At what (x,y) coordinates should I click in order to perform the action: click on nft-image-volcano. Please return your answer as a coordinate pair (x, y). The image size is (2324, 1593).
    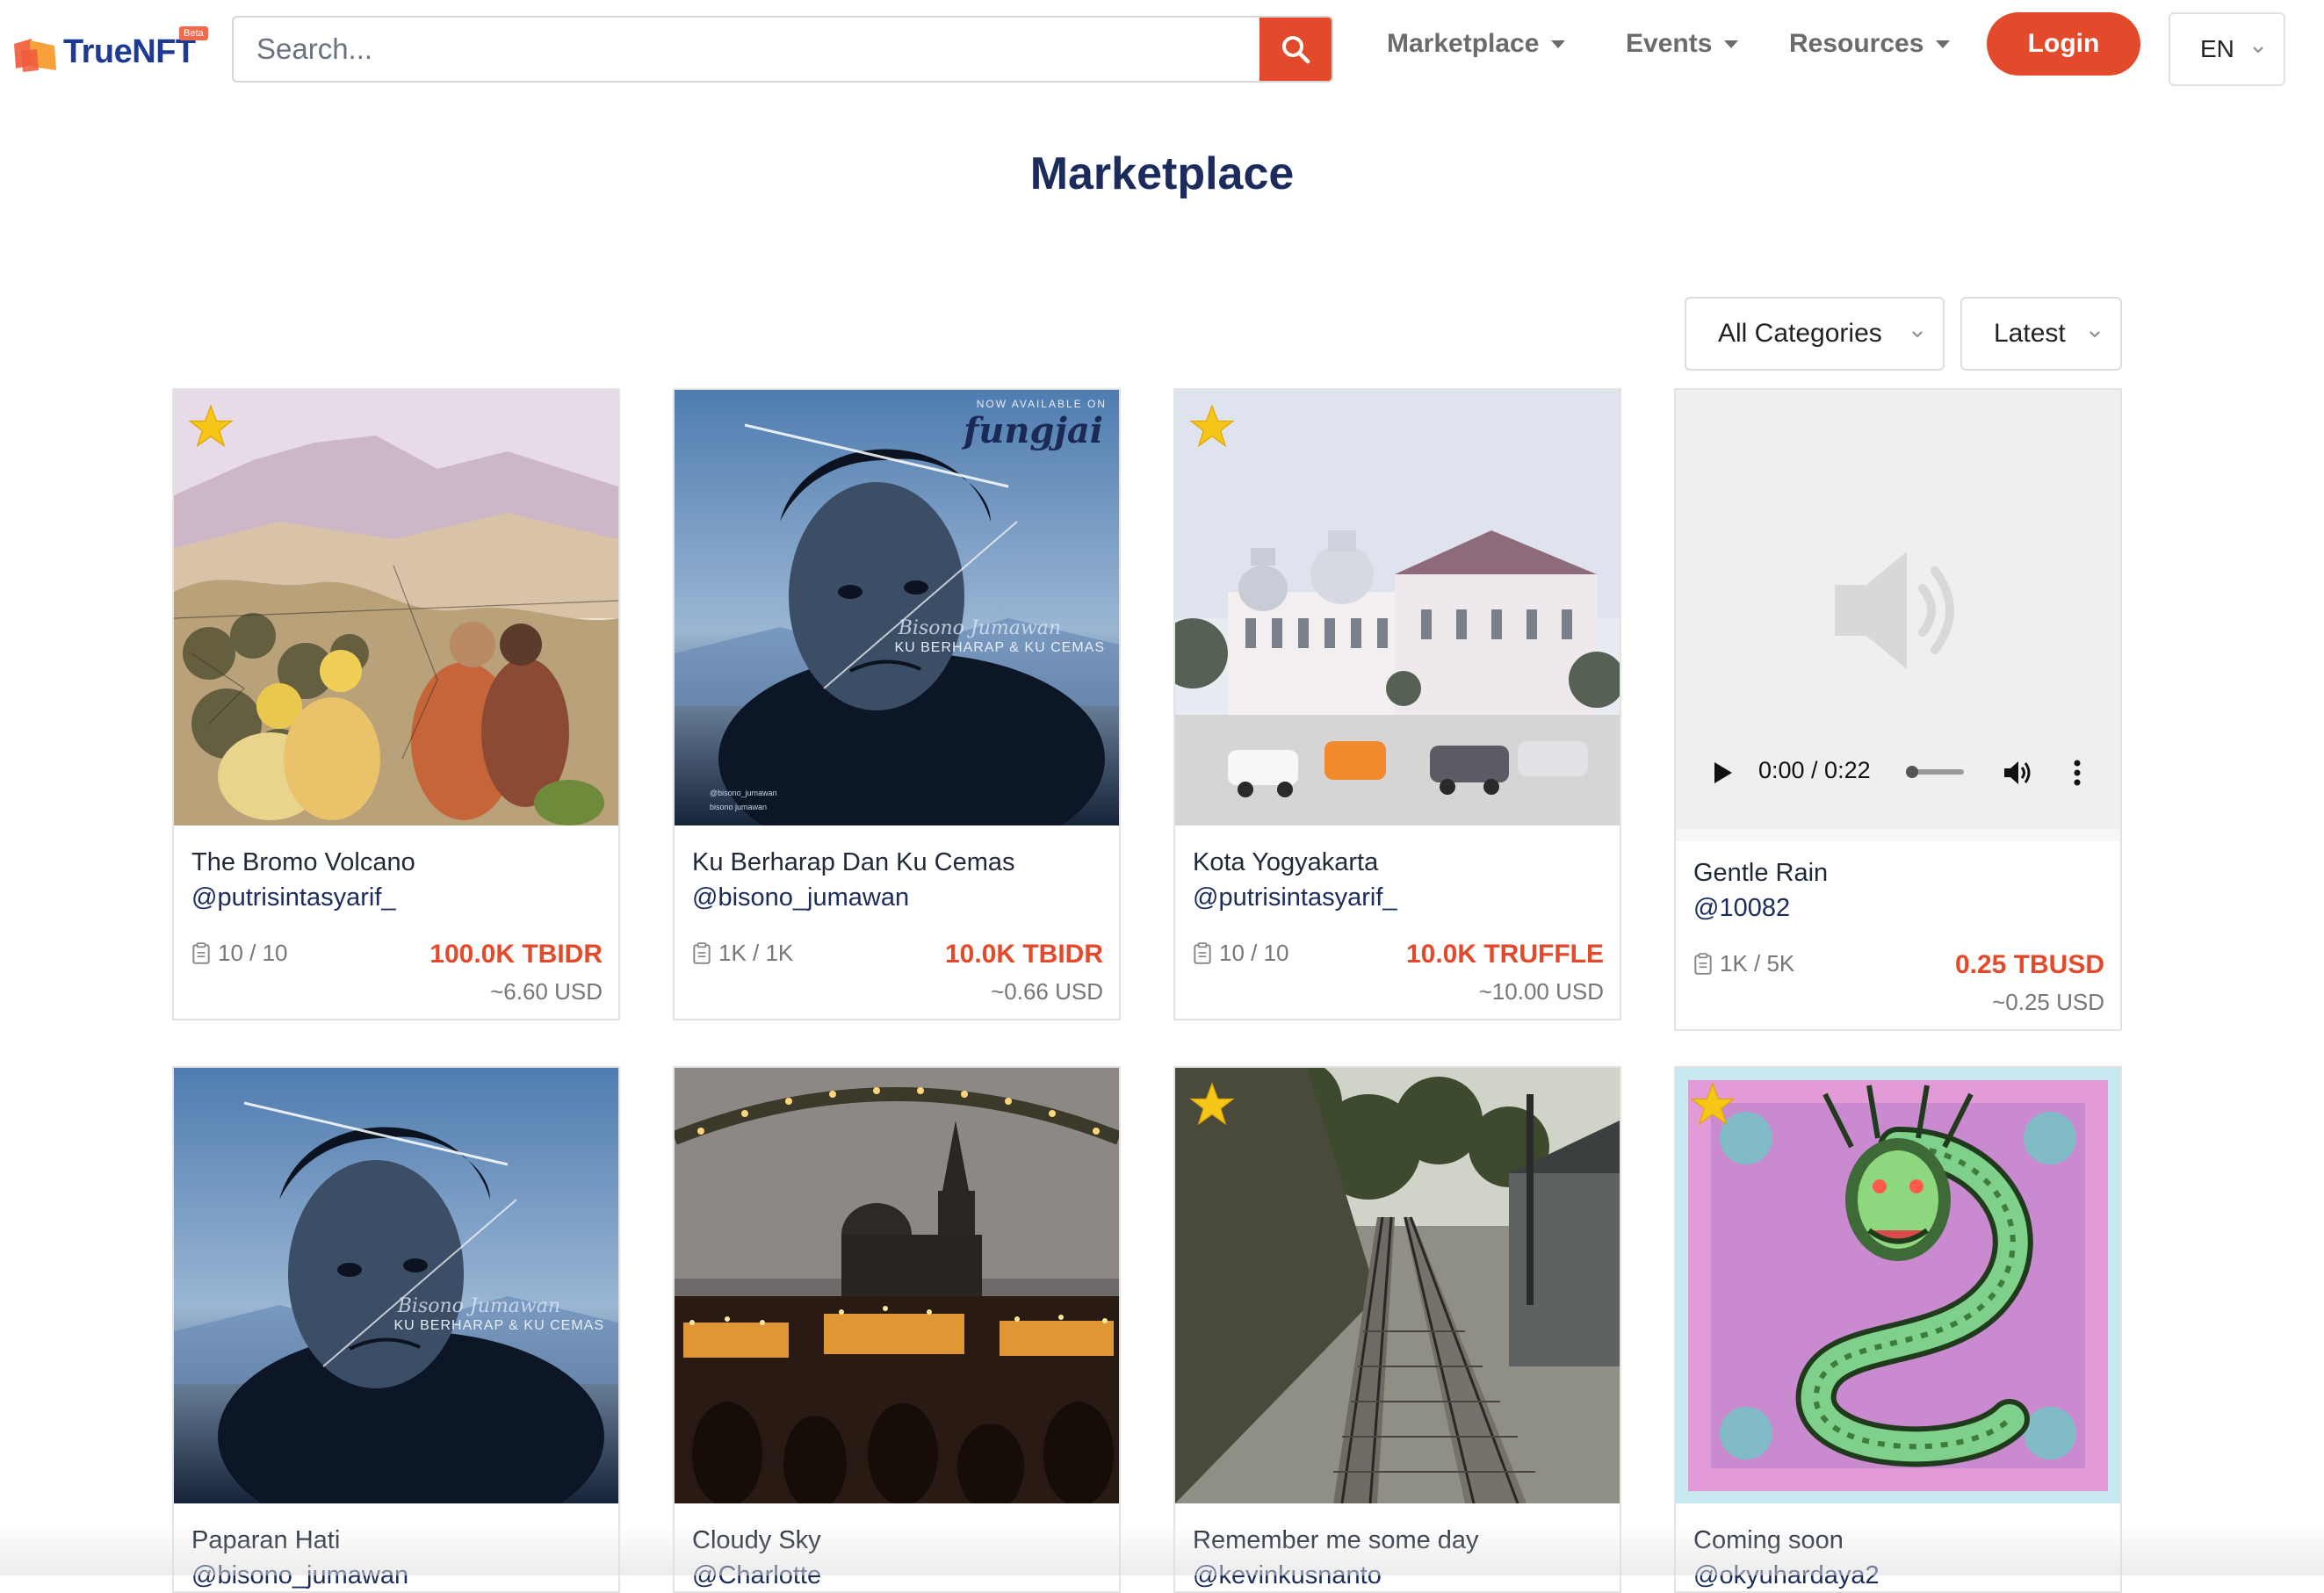
    Looking at the image, I should click on (396, 607).